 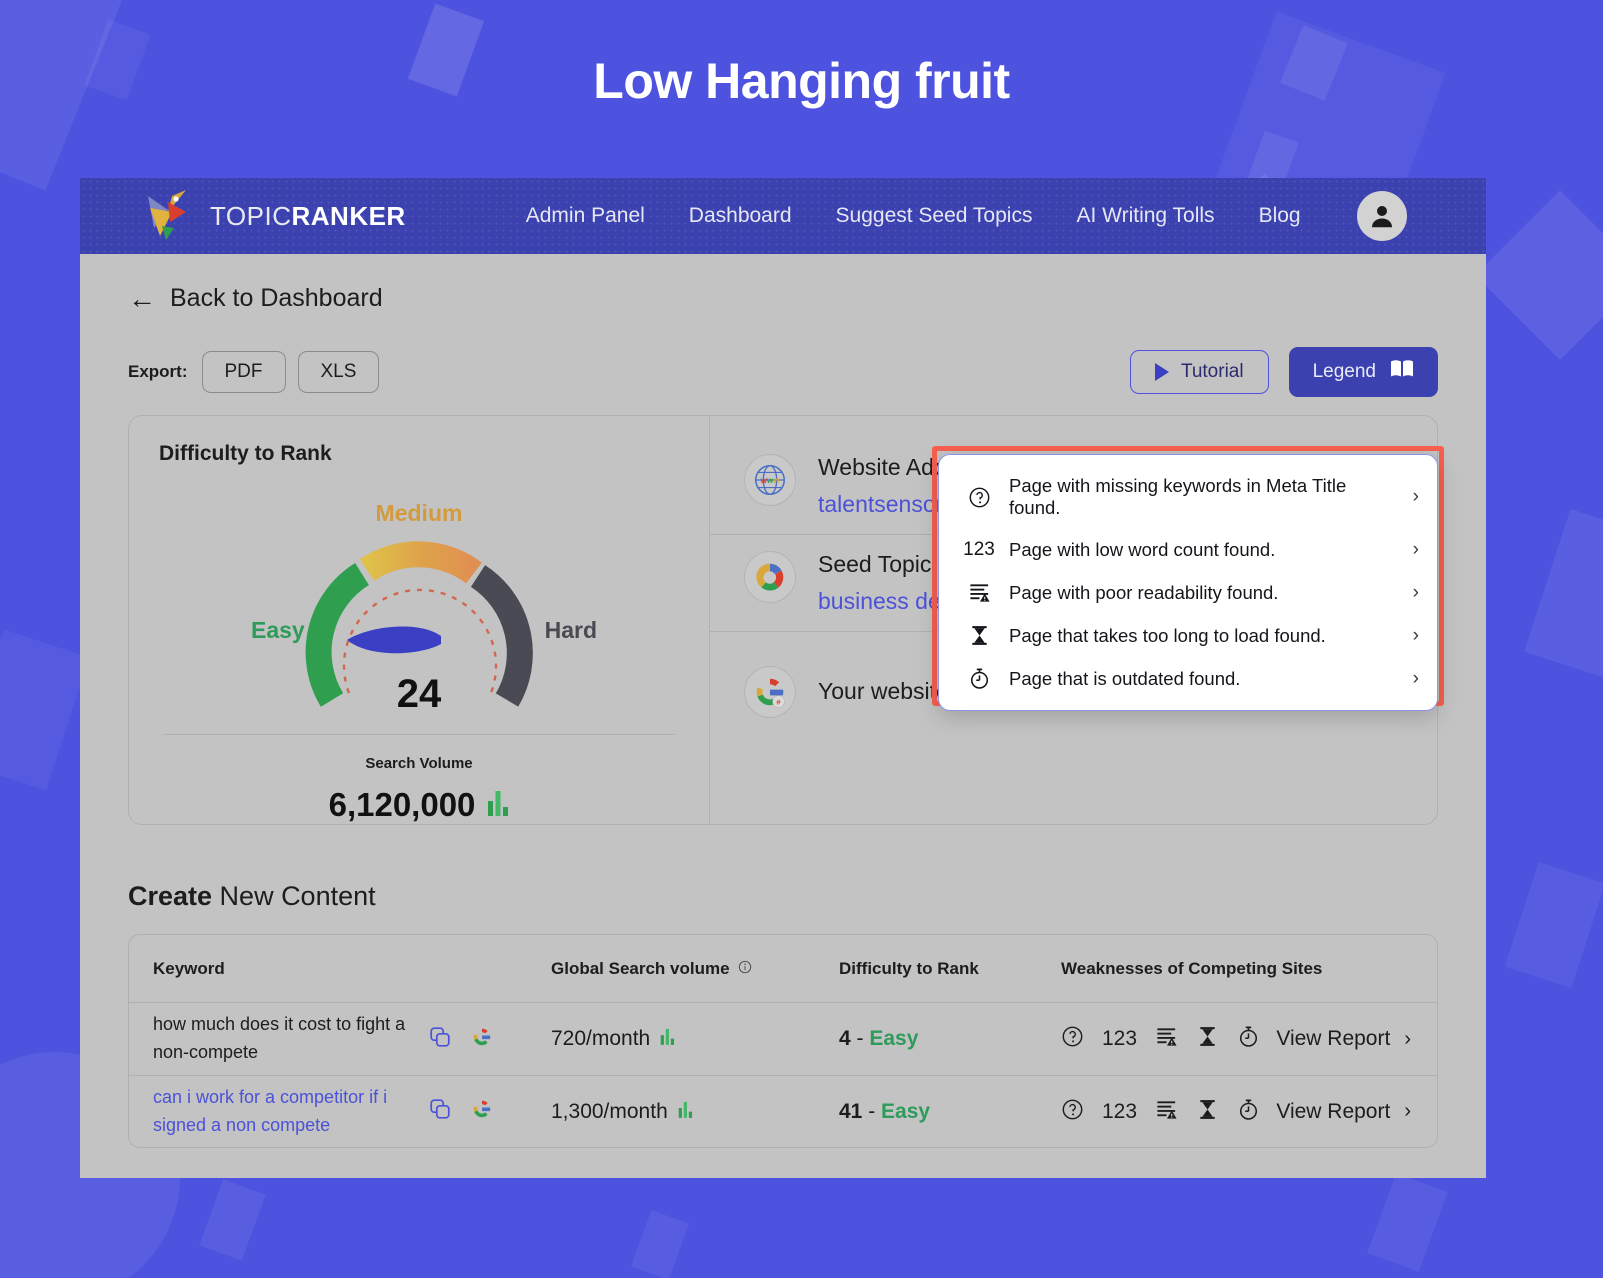 What do you see at coordinates (158, 371) in the screenshot?
I see `export-label: Export:` at bounding box center [158, 371].